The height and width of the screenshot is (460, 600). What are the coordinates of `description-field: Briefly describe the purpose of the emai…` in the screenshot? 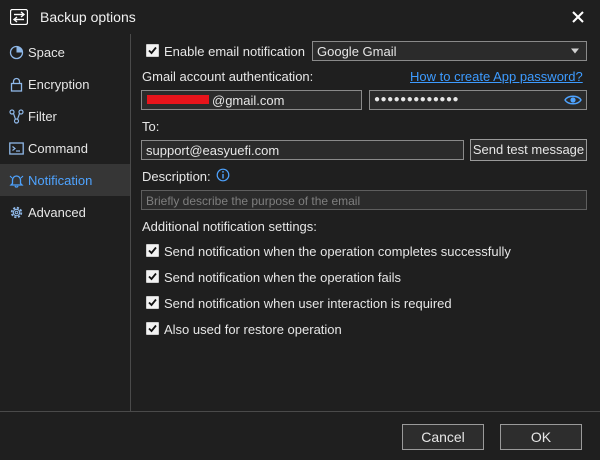 It's located at (364, 200).